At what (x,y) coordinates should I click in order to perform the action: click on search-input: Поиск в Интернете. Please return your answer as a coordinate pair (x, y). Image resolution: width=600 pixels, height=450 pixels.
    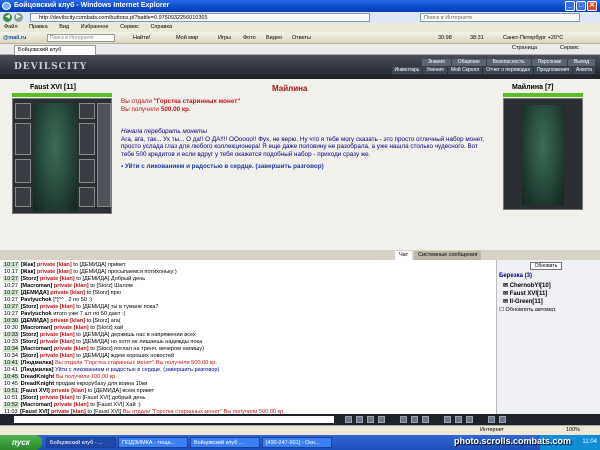
    Looking at the image, I should click on (500, 17).